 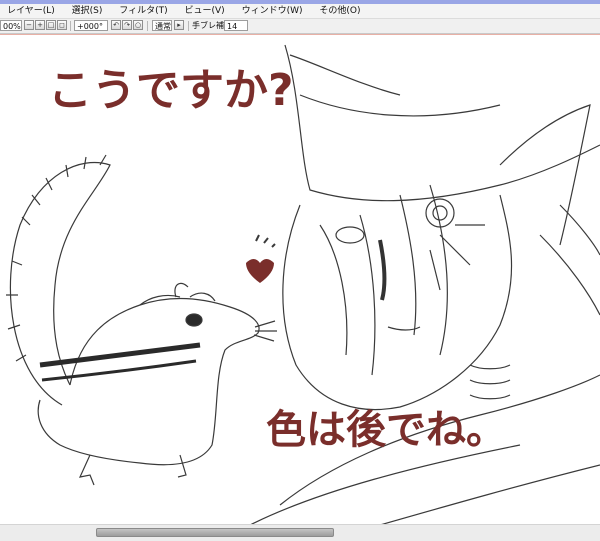 I want to click on rotate-right-button: ↷, so click(x=127, y=25).